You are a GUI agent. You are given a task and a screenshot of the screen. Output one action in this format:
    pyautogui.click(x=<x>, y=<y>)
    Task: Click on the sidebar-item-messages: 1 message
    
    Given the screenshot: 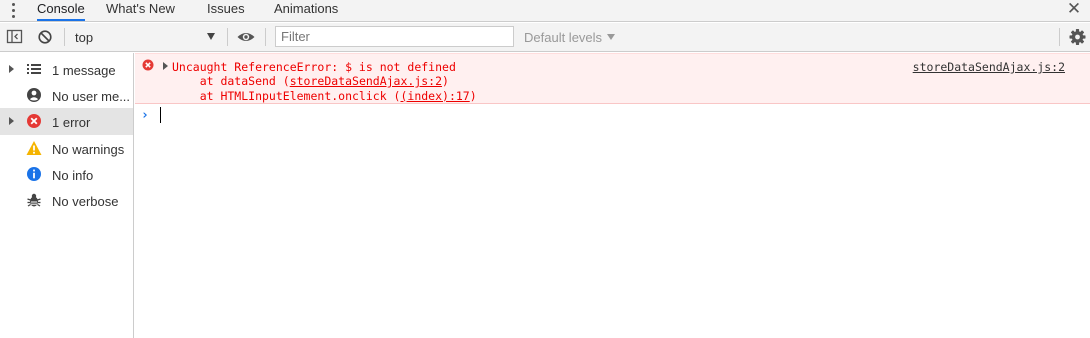 What is the action you would take?
    pyautogui.click(x=66, y=69)
    